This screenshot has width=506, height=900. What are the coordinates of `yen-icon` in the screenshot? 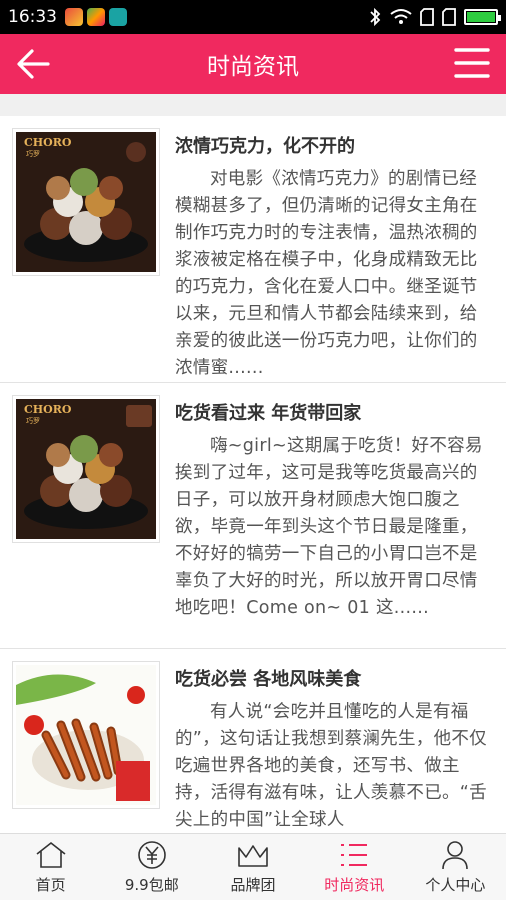 It's located at (151, 855).